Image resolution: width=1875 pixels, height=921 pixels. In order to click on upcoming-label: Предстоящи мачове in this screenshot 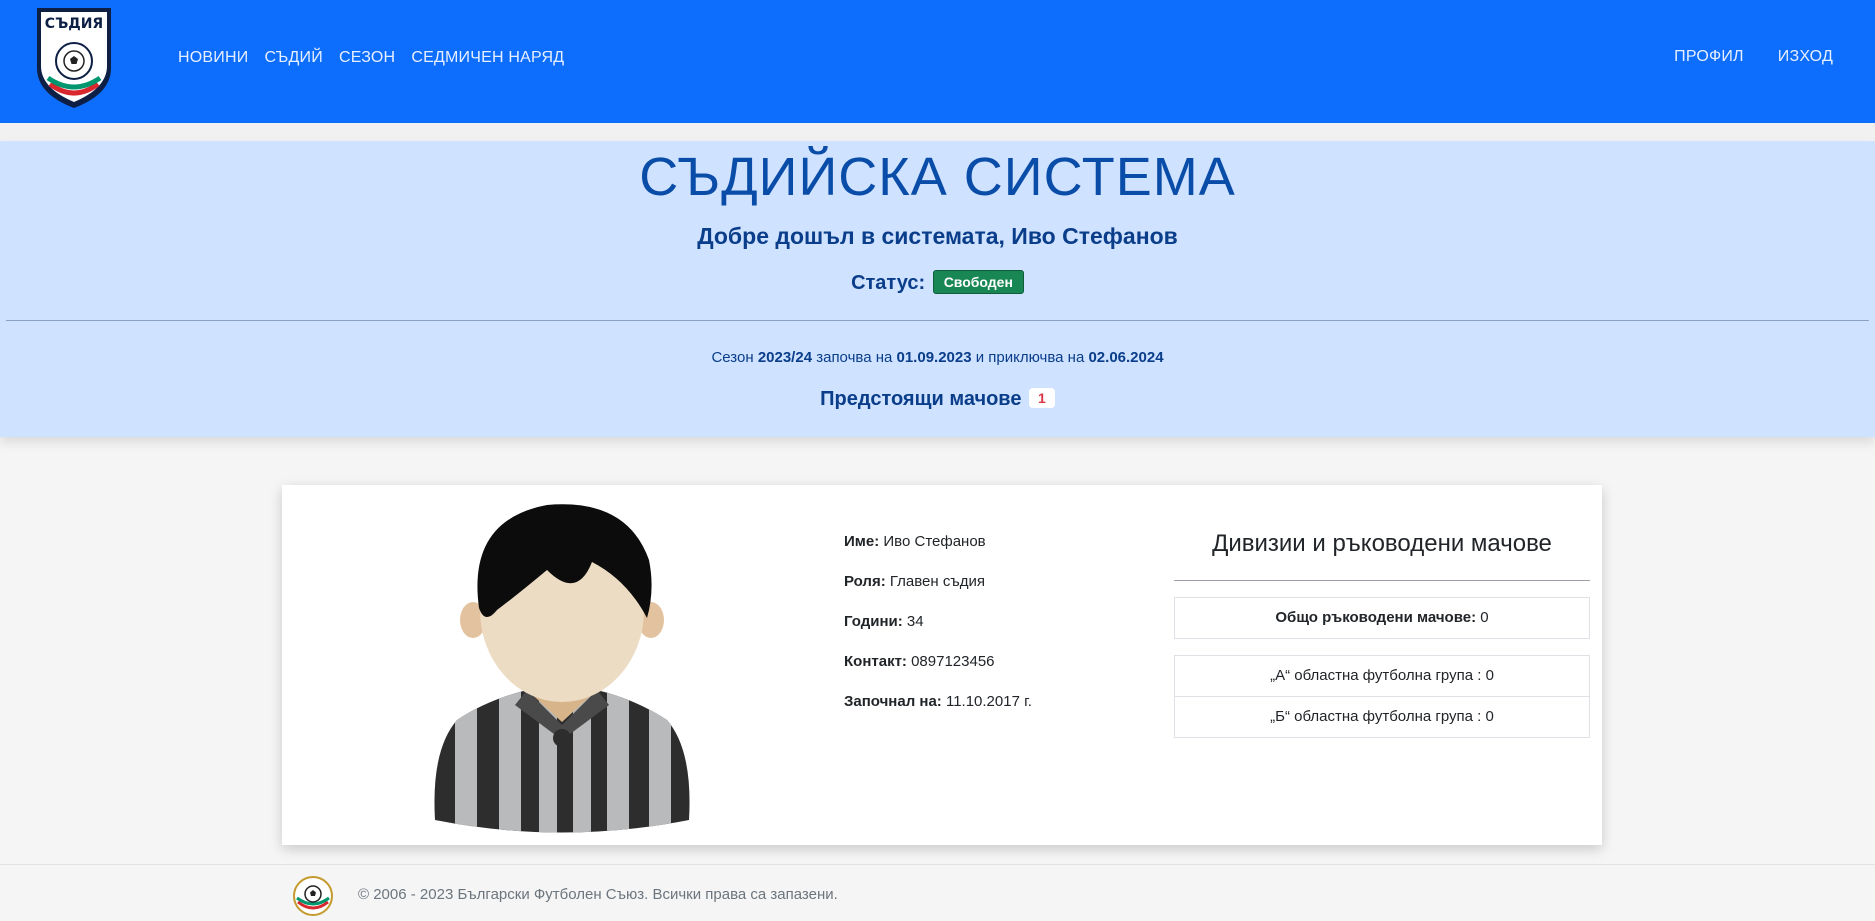, I will do `click(921, 399)`.